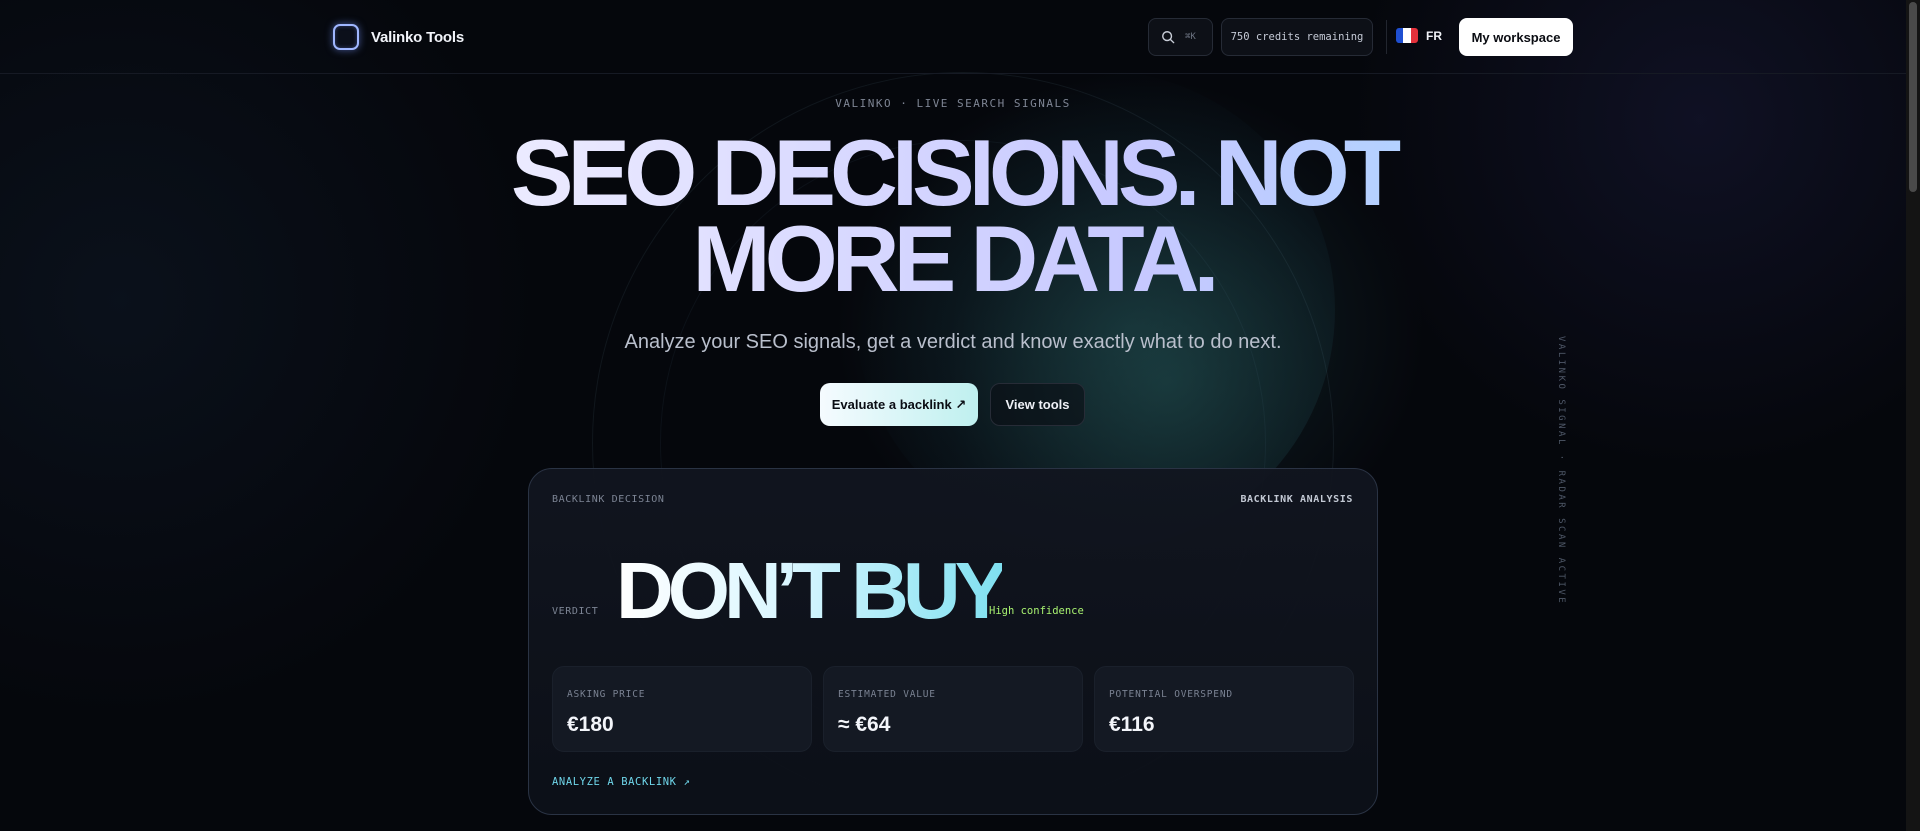 The height and width of the screenshot is (831, 1920). I want to click on card-tag: BACKLINK ANALYSIS, so click(1296, 499).